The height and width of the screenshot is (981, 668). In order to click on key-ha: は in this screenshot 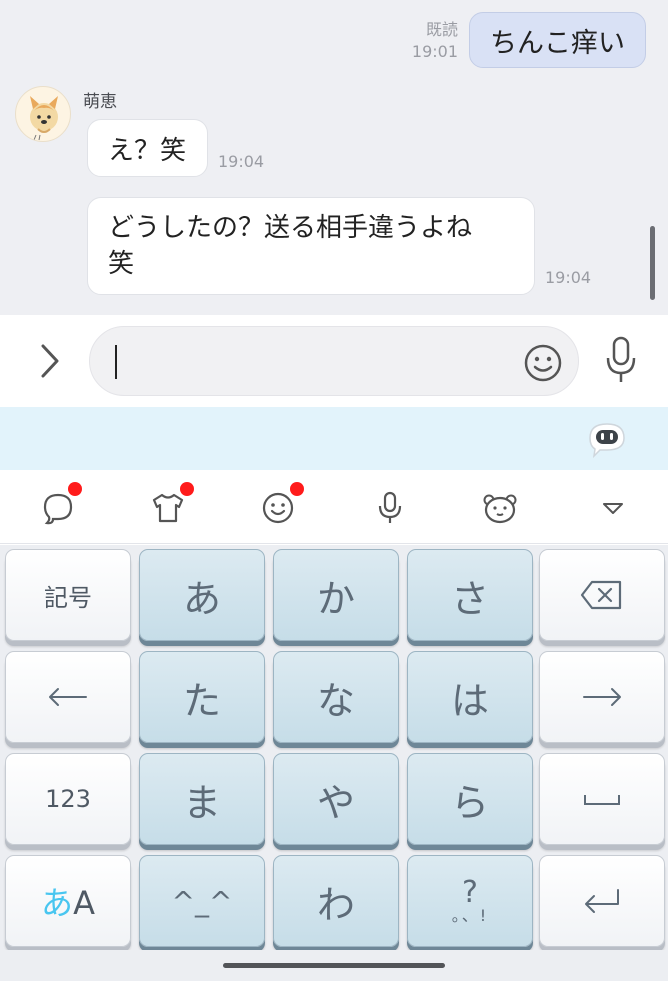, I will do `click(470, 697)`.